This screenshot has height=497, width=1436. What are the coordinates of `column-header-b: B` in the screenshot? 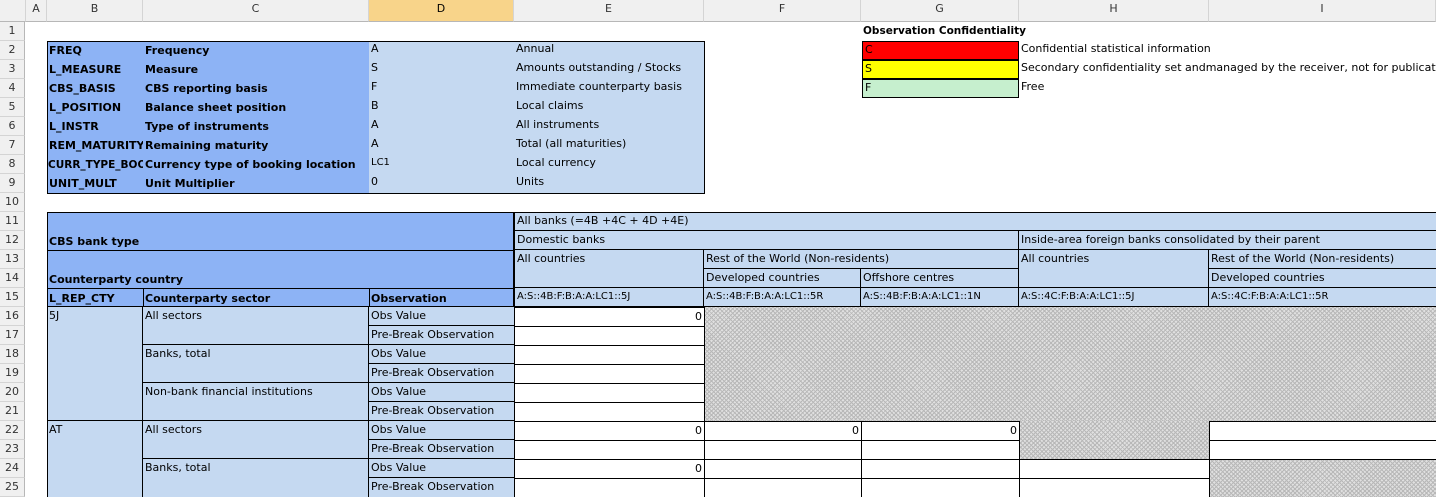 It's located at (95, 11).